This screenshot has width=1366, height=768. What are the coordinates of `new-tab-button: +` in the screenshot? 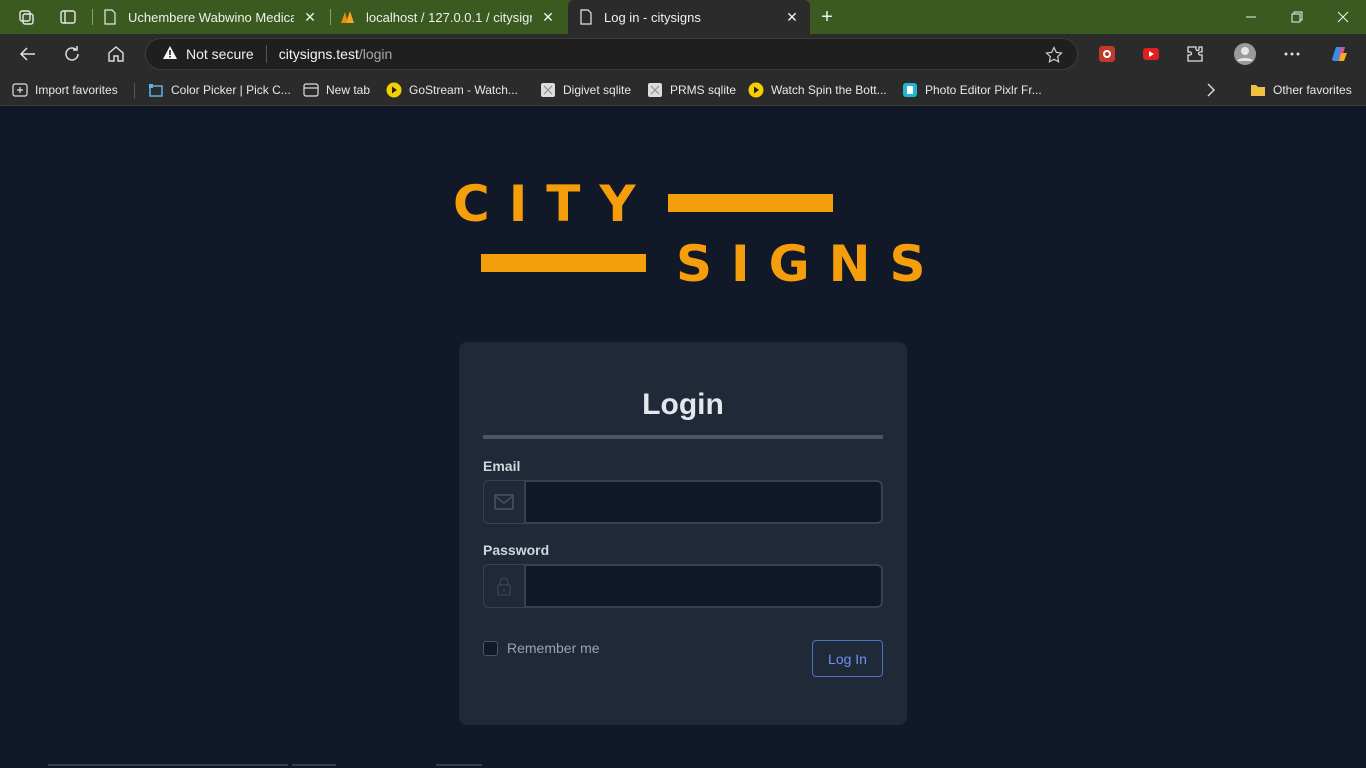 It's located at (827, 17).